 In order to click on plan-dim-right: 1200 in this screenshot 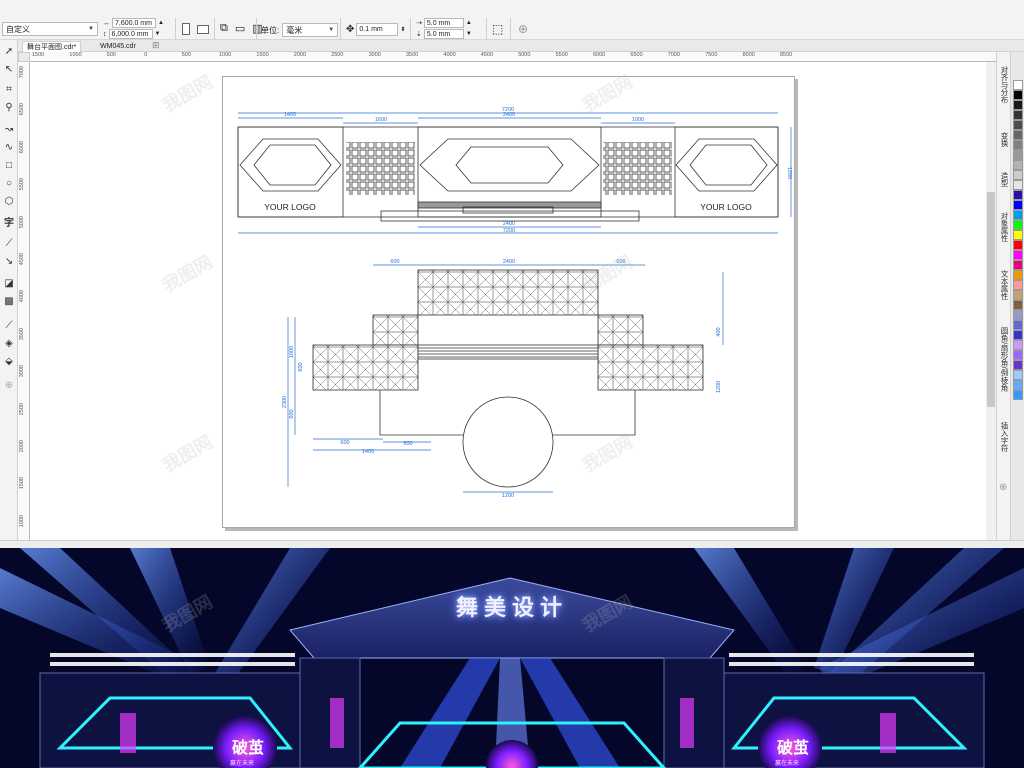, I will do `click(719, 387)`.